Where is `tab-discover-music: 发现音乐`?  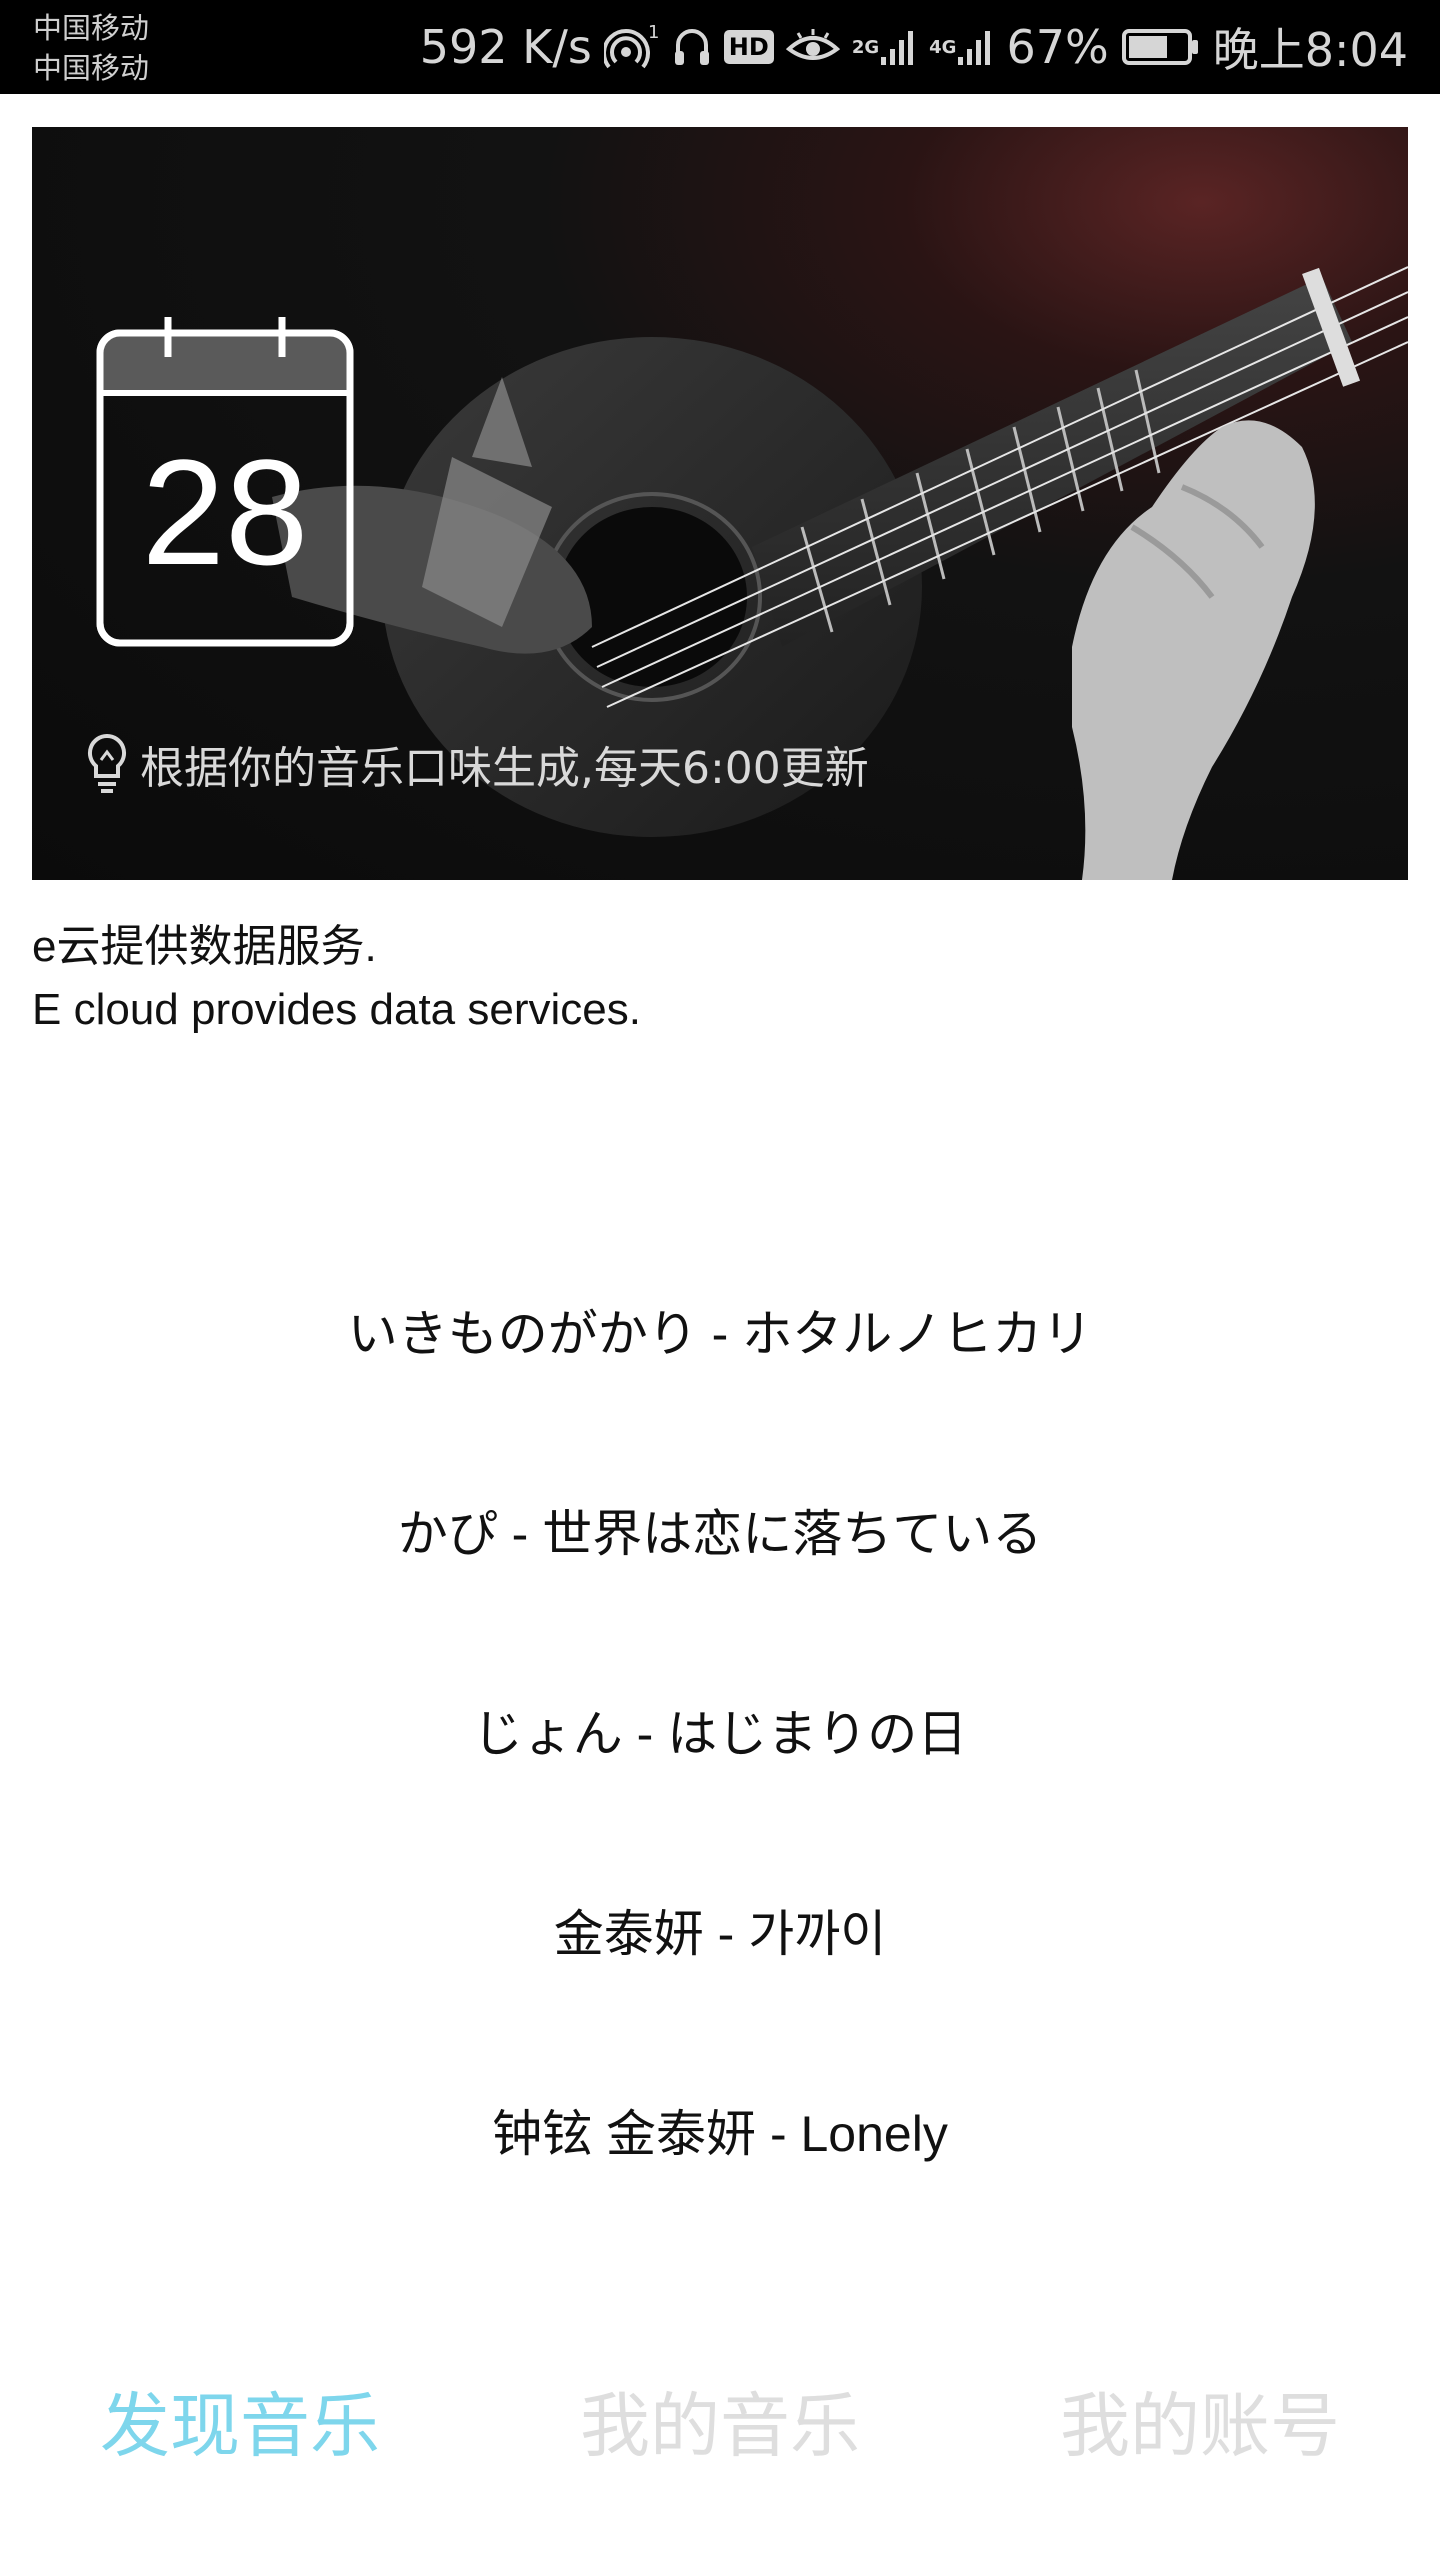
tab-discover-music: 发现音乐 is located at coordinates (240, 2420).